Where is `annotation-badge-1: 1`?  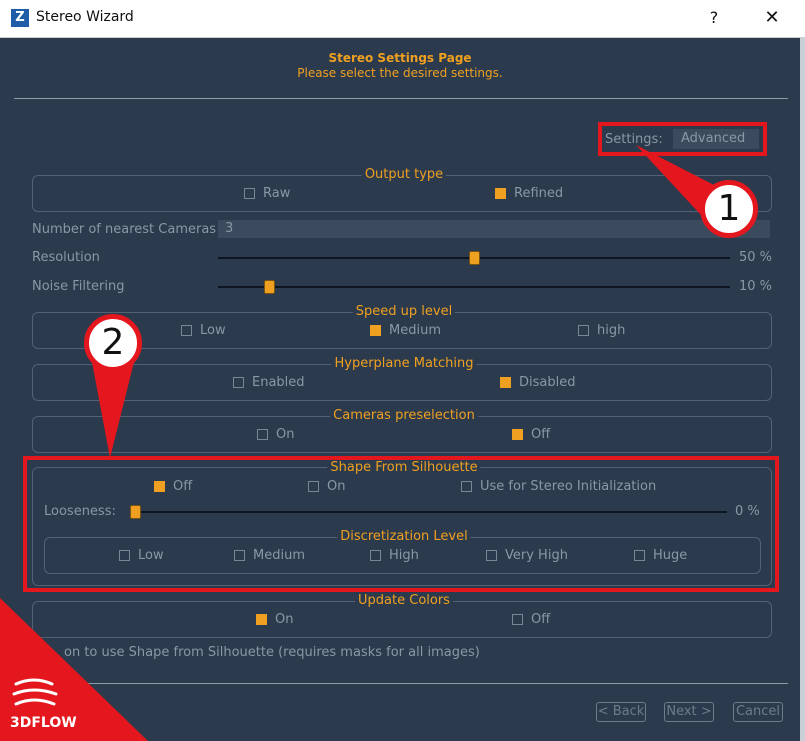
annotation-badge-1: 1 is located at coordinates (729, 209).